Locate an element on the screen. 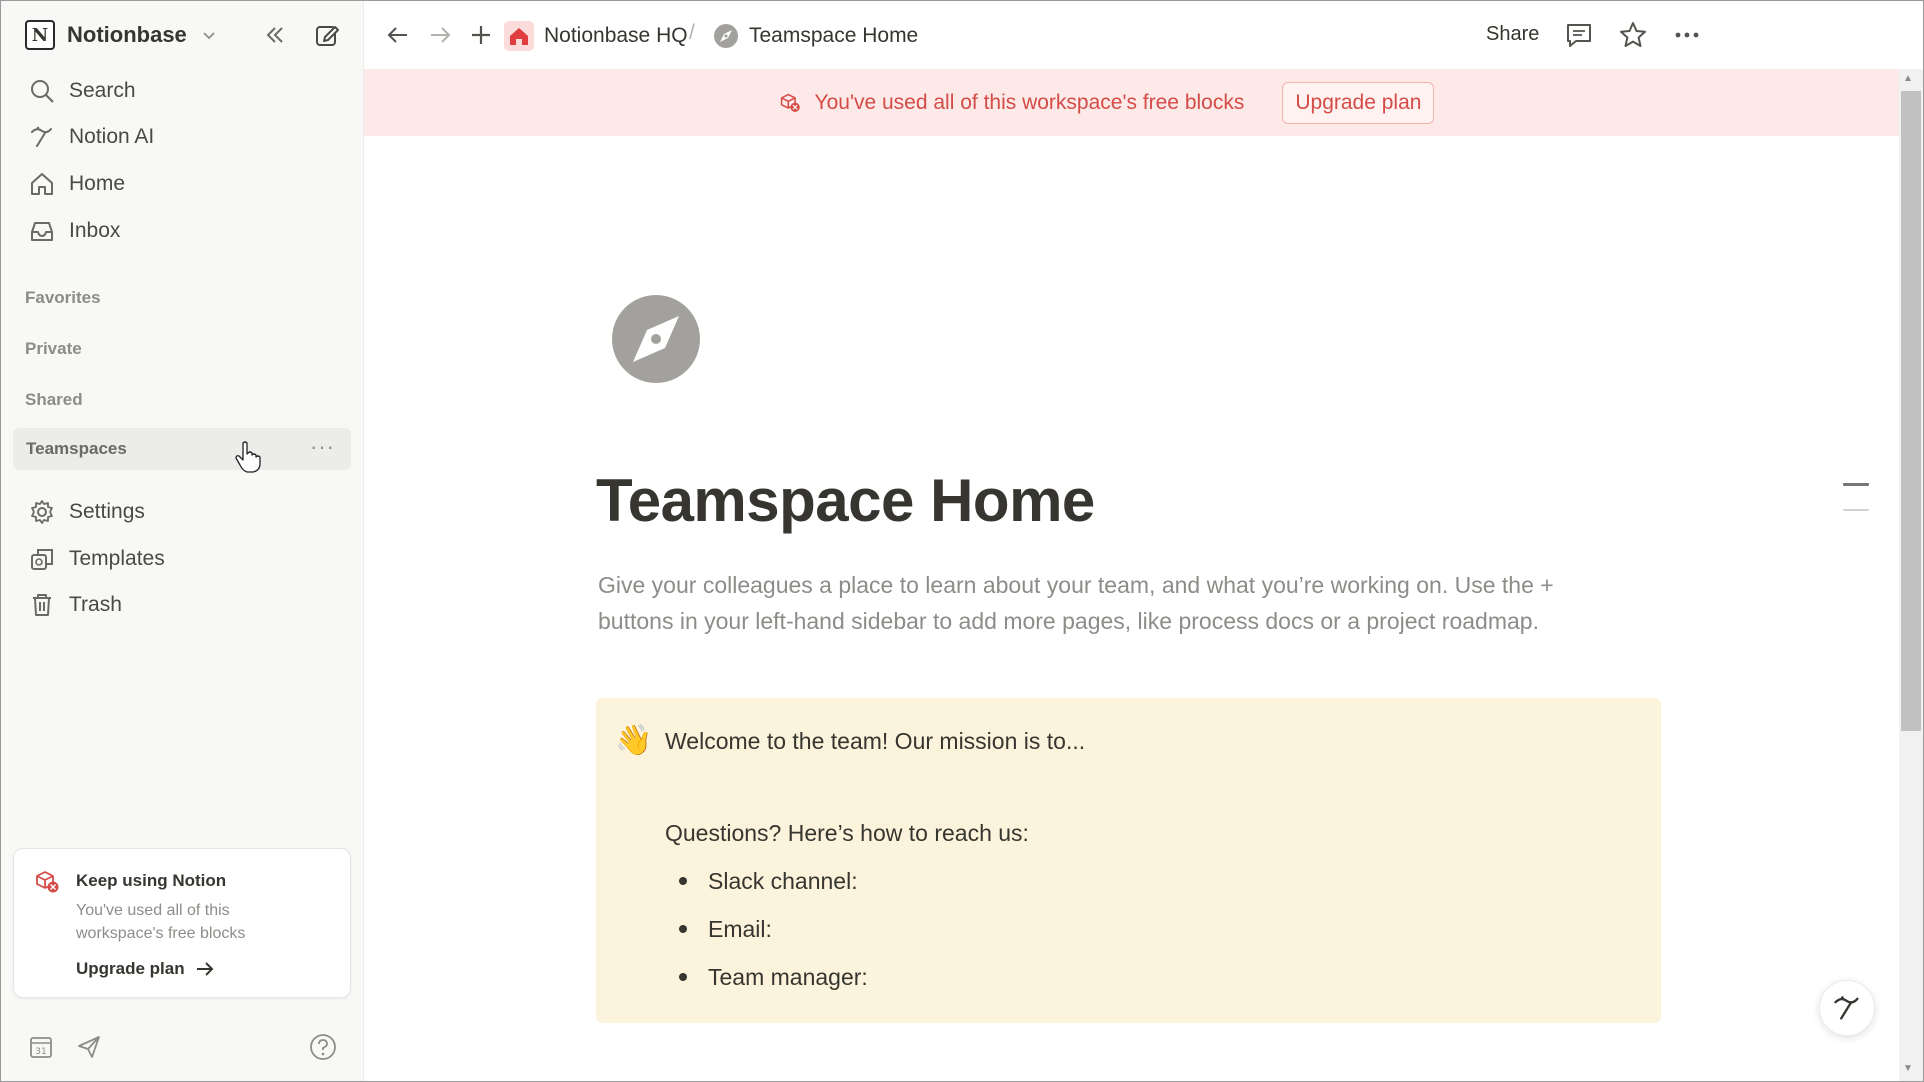 The image size is (1924, 1082). gear-icon is located at coordinates (42, 512).